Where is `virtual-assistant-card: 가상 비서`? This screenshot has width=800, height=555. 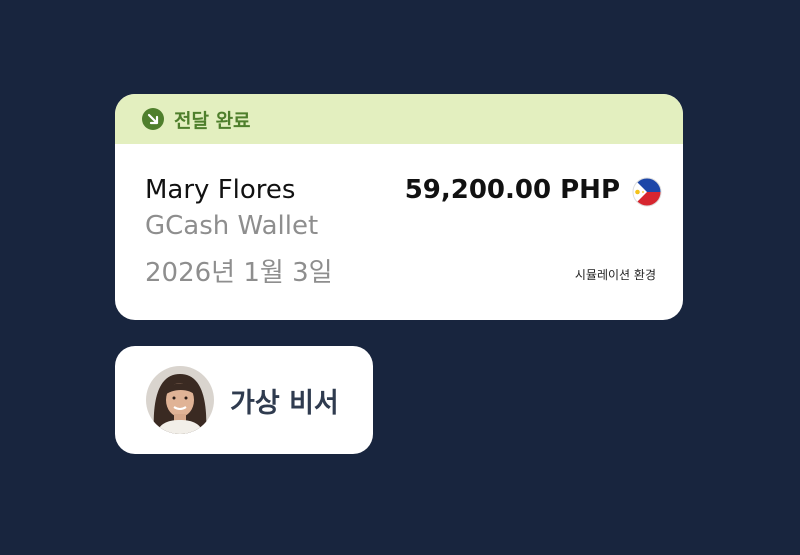 virtual-assistant-card: 가상 비서 is located at coordinates (244, 400).